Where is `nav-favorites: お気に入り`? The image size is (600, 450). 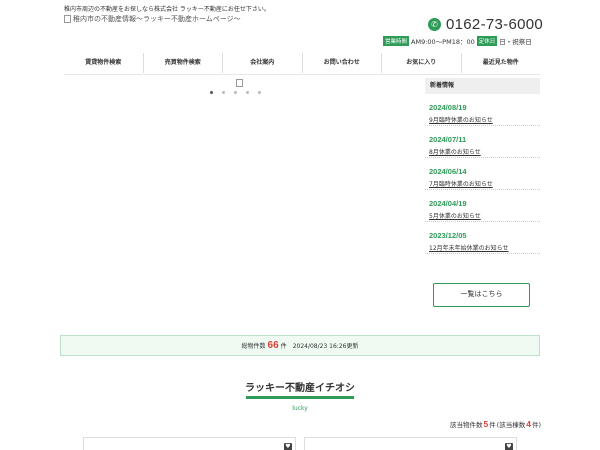 nav-favorites: お気に入り is located at coordinates (422, 63).